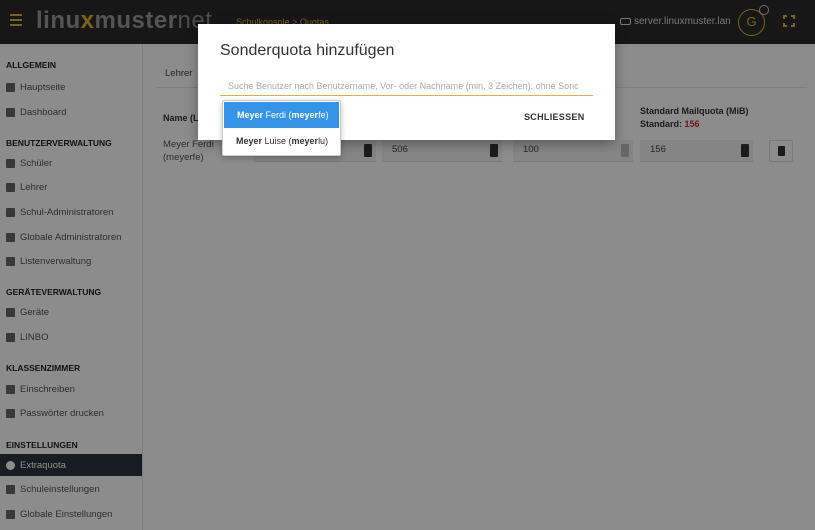 This screenshot has height=530, width=815. I want to click on suggestion-text: Luise (, so click(277, 141).